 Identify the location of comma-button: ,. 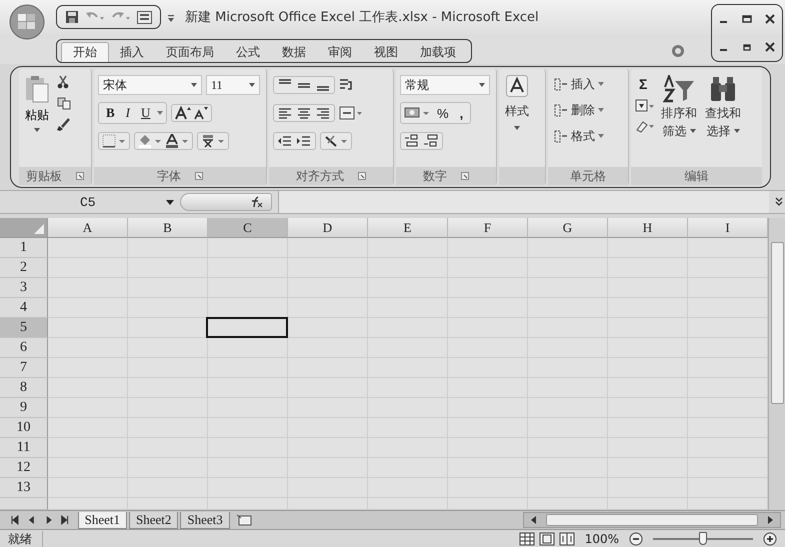
(462, 113).